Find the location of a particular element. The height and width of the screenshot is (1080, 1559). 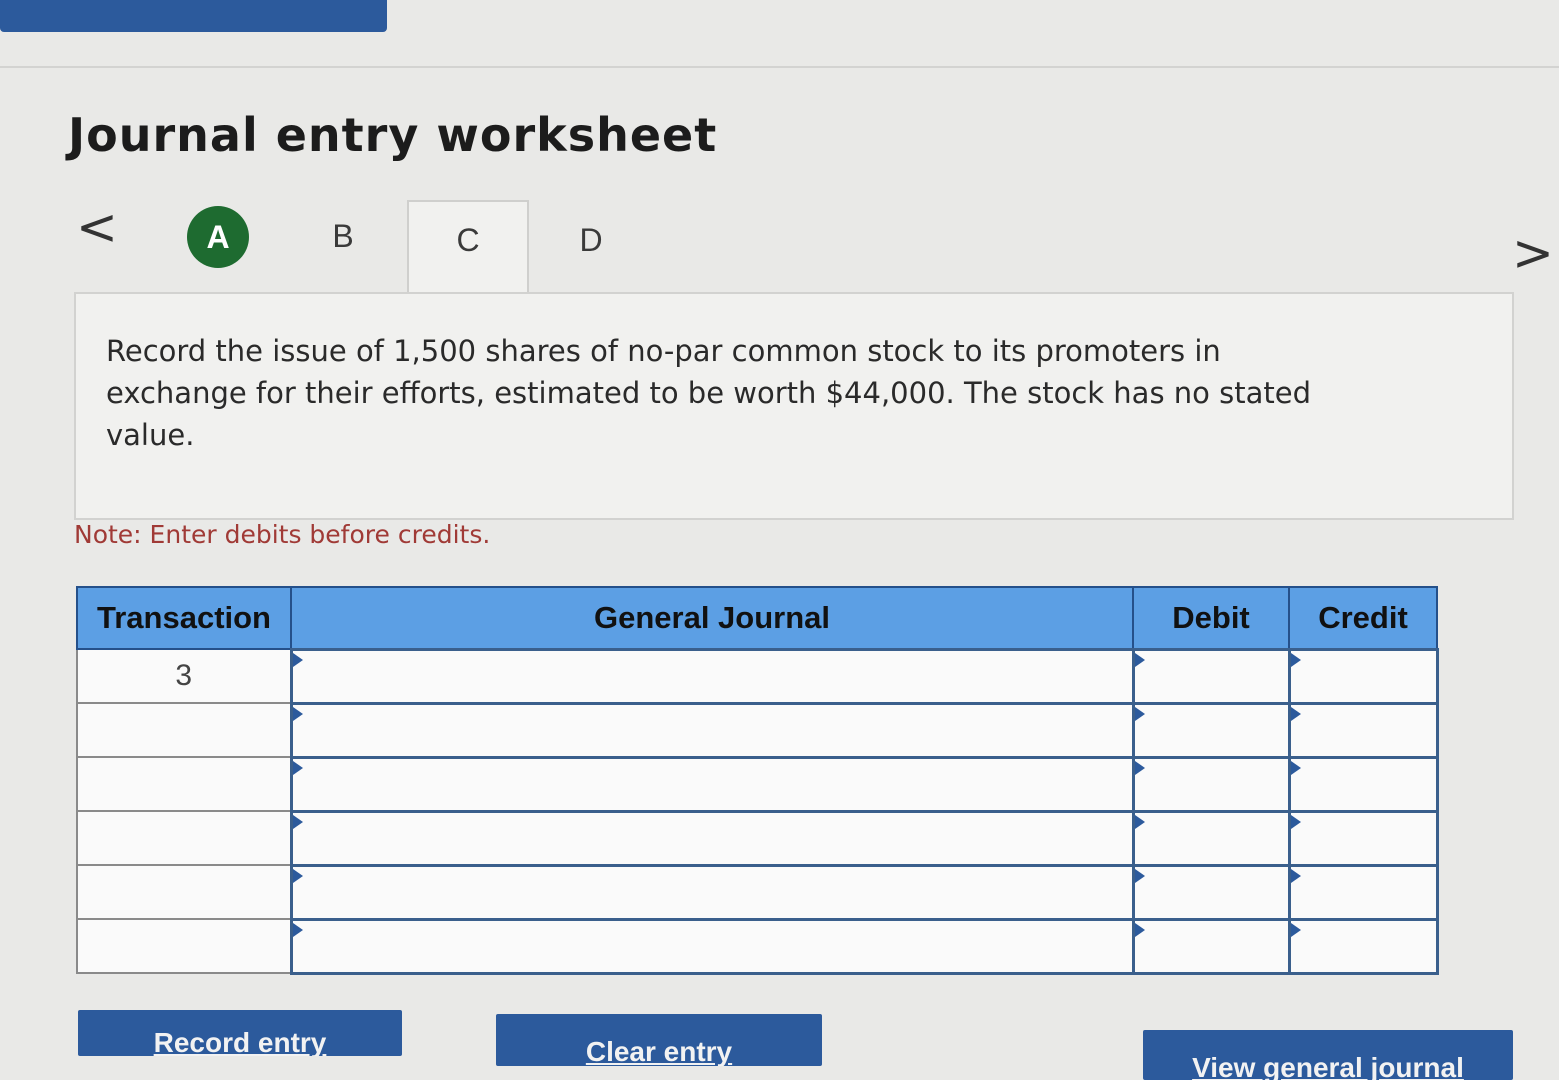

header-transaction: Transaction is located at coordinates (184, 618).